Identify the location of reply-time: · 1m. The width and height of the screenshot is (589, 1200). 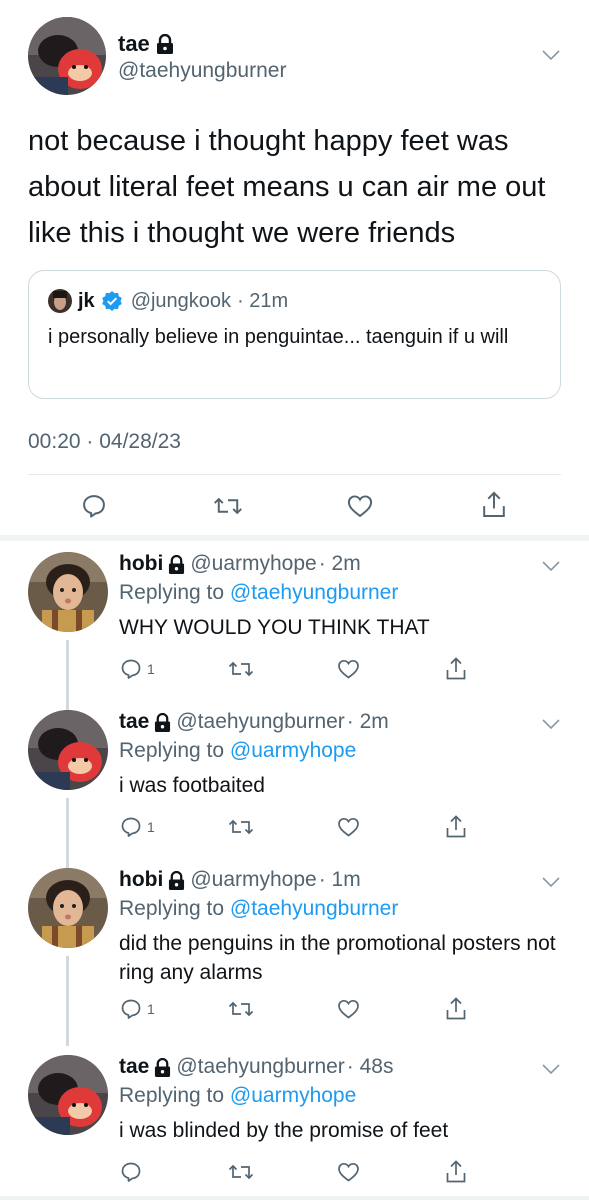
(339, 879).